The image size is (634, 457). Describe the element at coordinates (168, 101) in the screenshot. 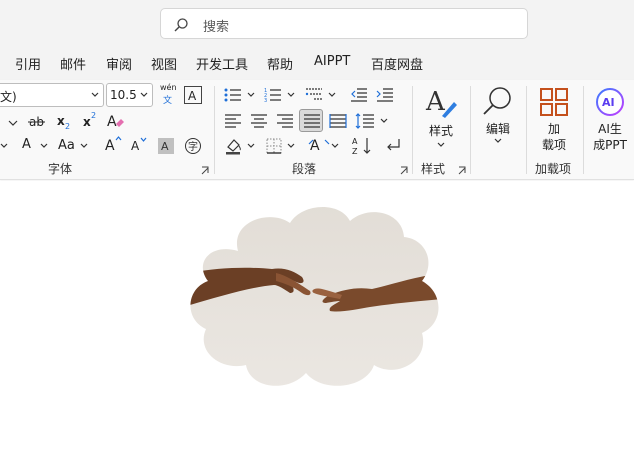

I see `phonetic-bottom: 文` at that location.